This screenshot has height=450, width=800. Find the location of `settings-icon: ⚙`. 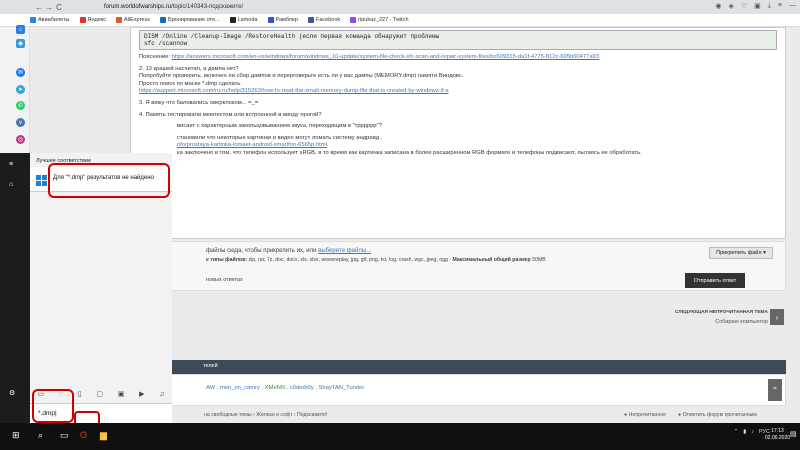

settings-icon: ⚙ is located at coordinates (12, 393).